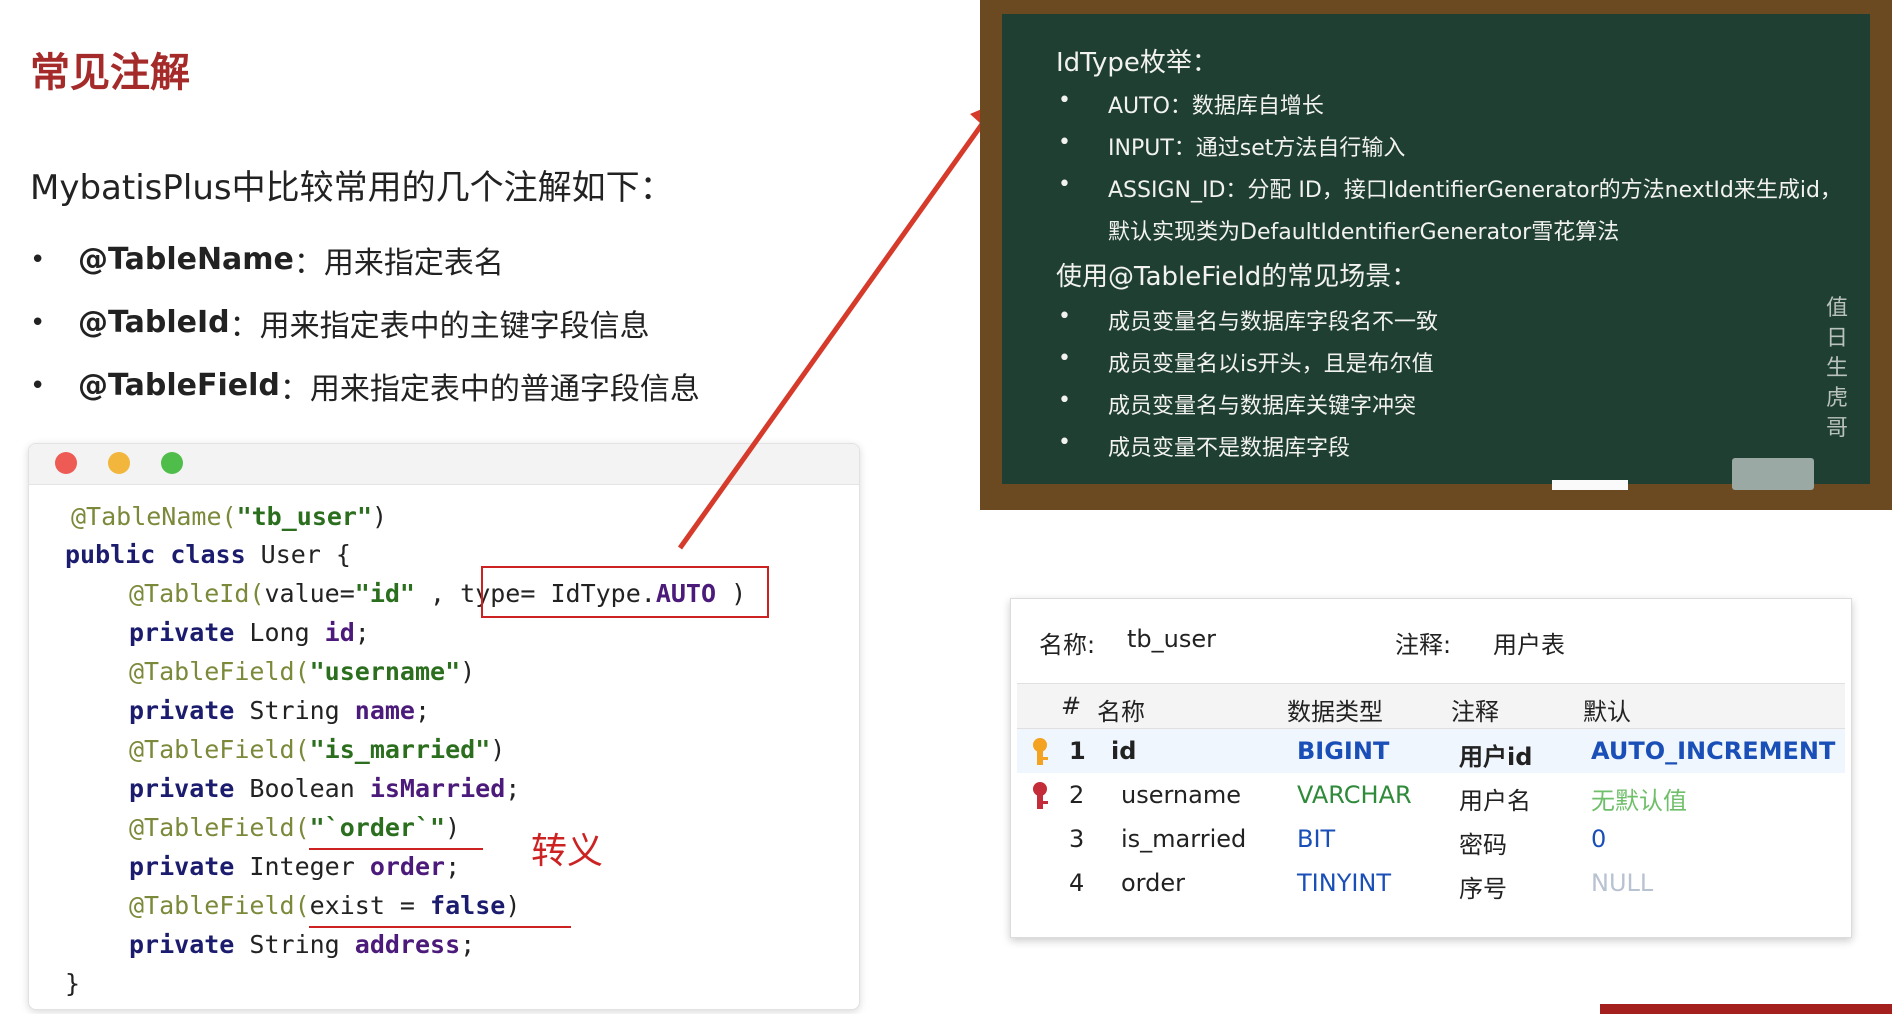 This screenshot has width=1892, height=1014. Describe the element at coordinates (1622, 883) in the screenshot. I see `field-default: NULL` at that location.